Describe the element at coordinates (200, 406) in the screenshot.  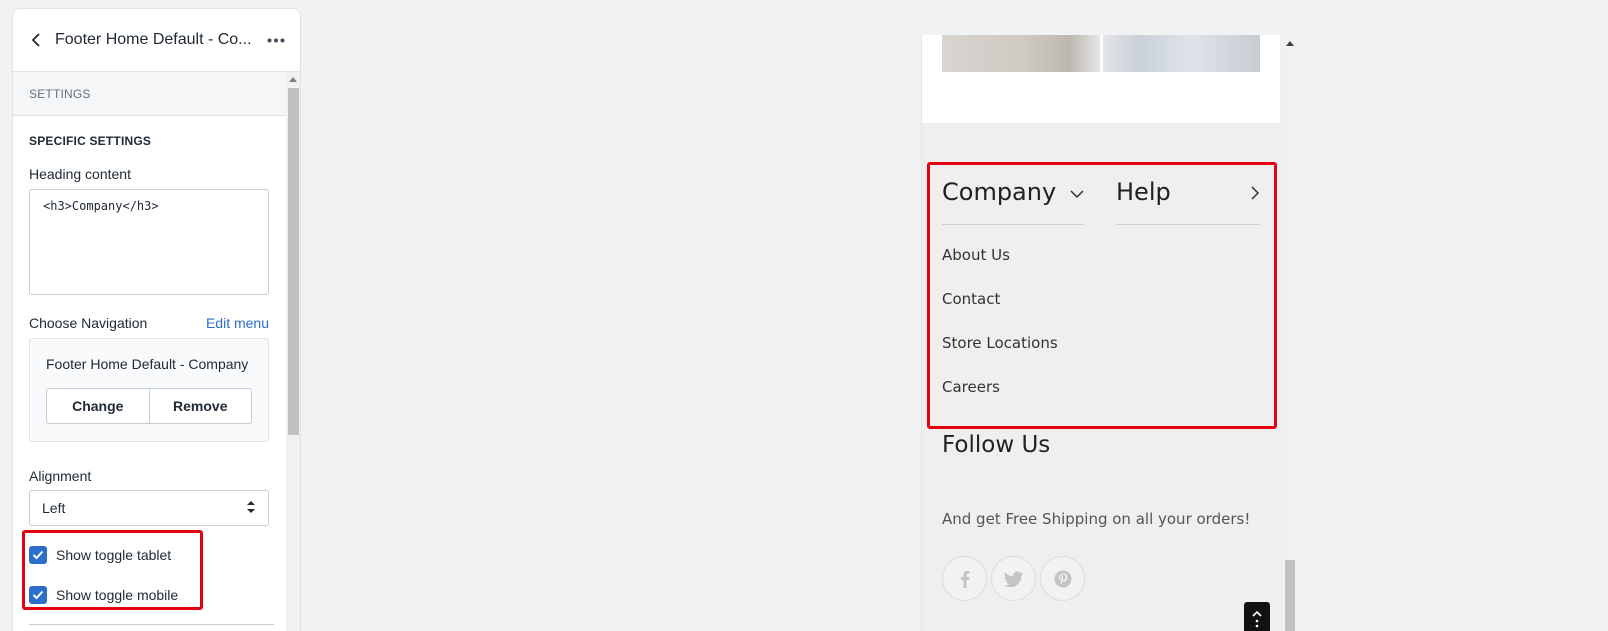
I see `remove-button: Remove` at that location.